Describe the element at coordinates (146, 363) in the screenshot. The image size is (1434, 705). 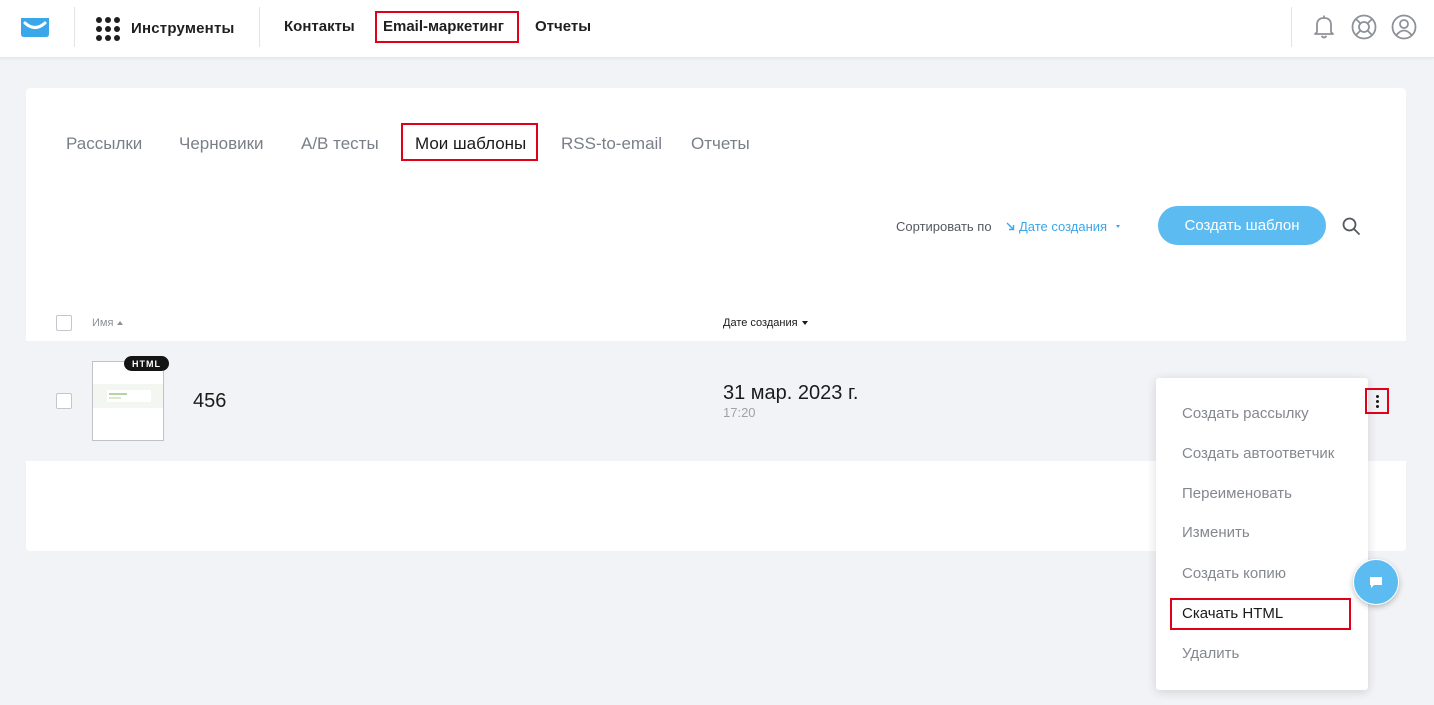
I see `html-badge: HTML` at that location.